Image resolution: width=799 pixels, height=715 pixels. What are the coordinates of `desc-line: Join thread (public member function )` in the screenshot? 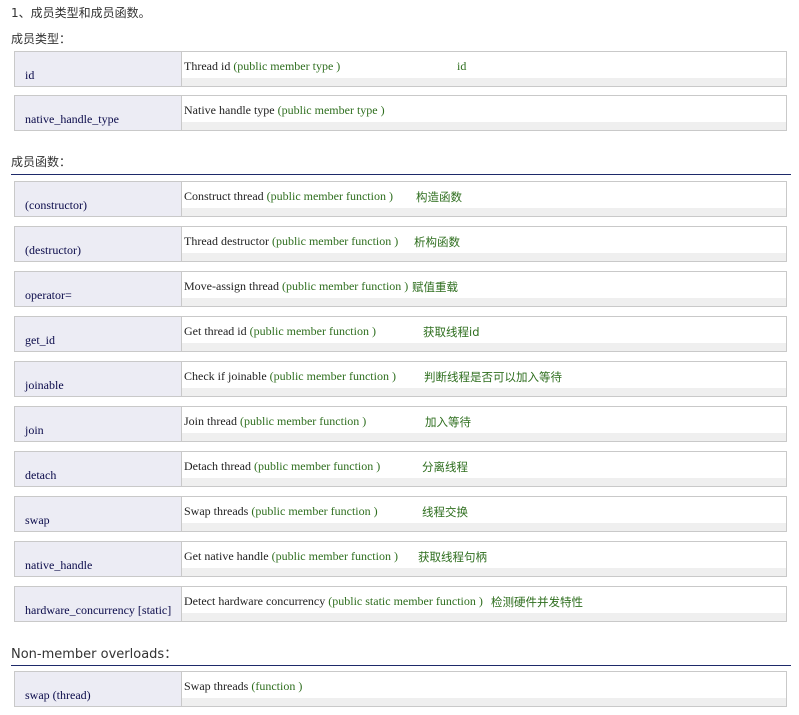 It's located at (275, 421).